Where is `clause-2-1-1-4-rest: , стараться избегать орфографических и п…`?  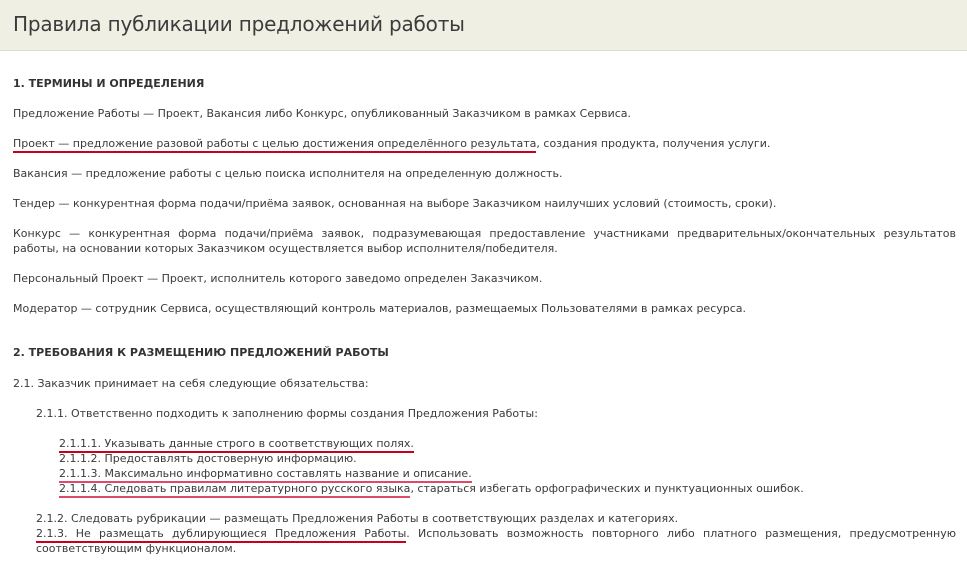
clause-2-1-1-4-rest: , стараться избегать орфографических и п… is located at coordinates (607, 488).